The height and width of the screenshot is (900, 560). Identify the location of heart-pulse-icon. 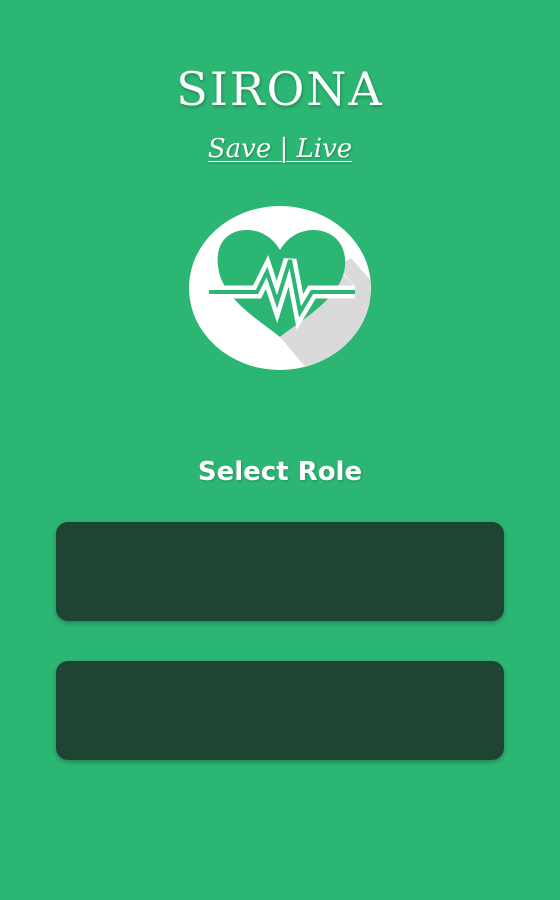
(280, 288).